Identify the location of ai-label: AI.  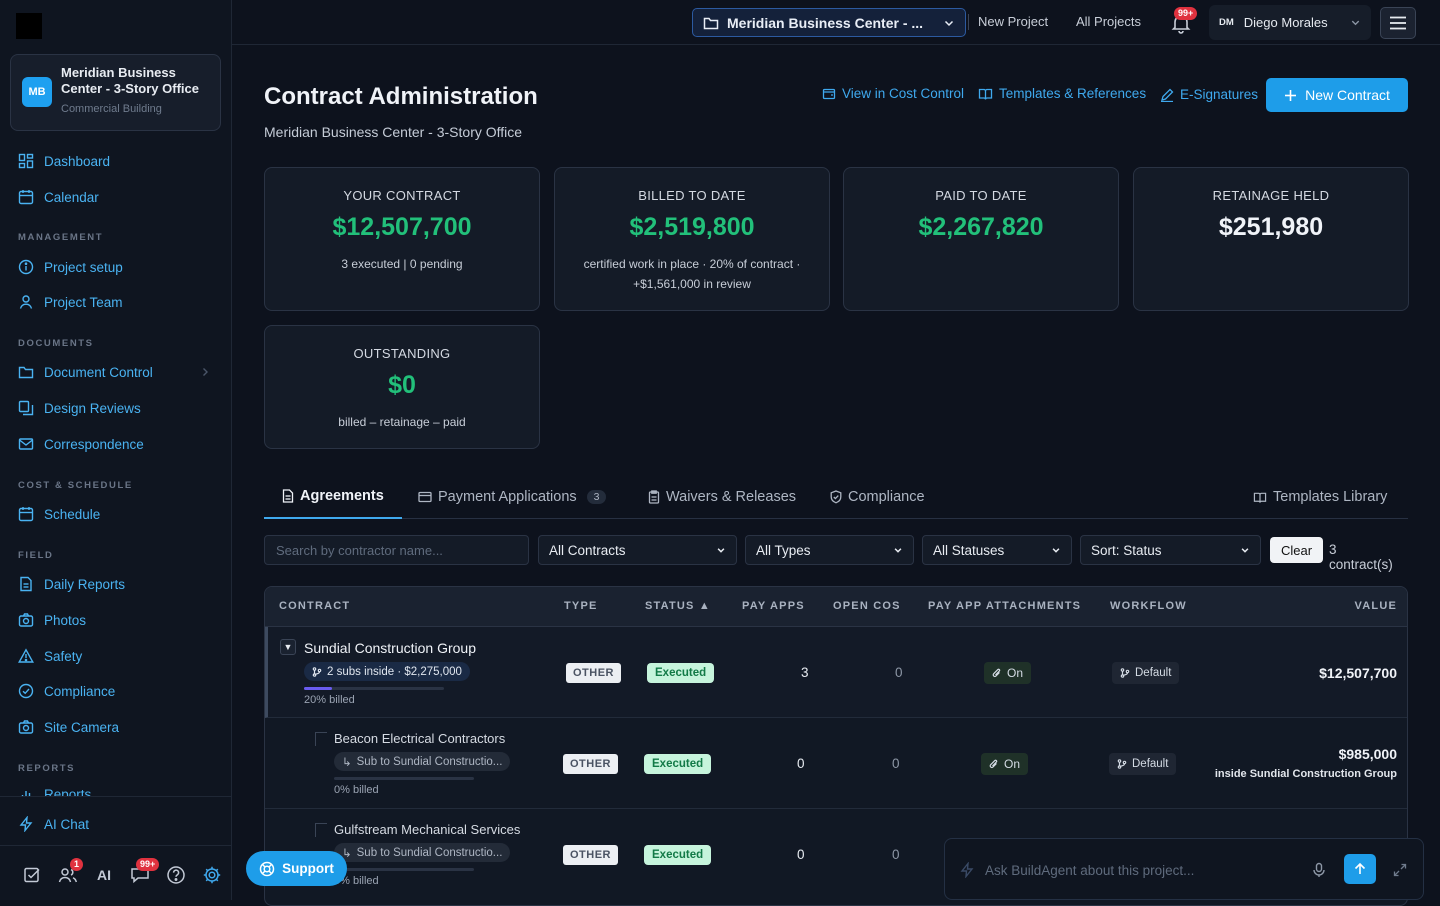
(104, 875).